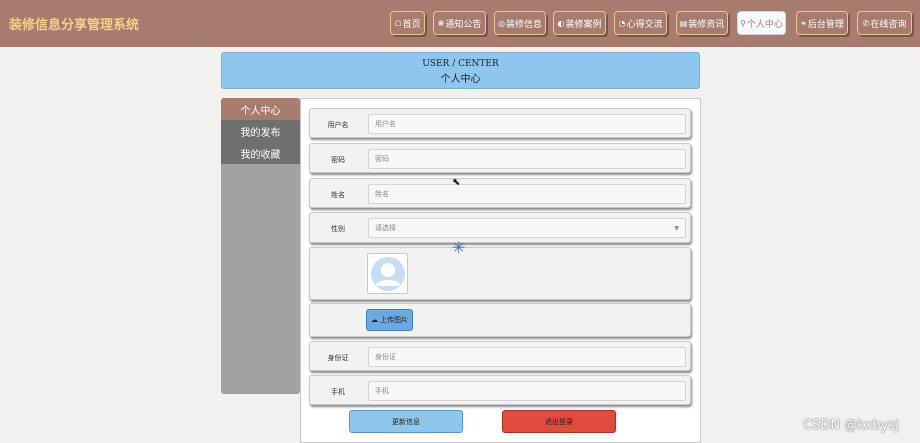 The height and width of the screenshot is (443, 920). I want to click on page-header-en: USER / CENTER, so click(460, 64).